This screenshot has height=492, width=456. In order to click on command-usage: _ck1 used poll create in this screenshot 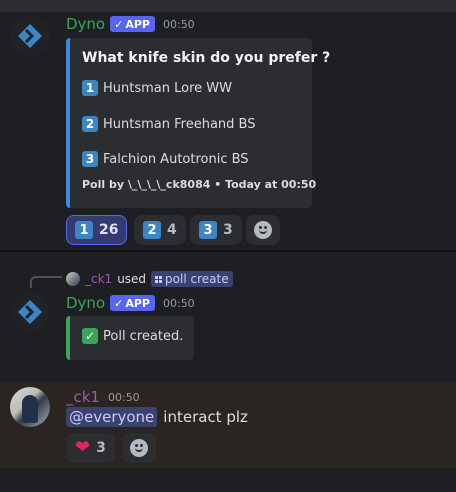, I will do `click(149, 279)`.